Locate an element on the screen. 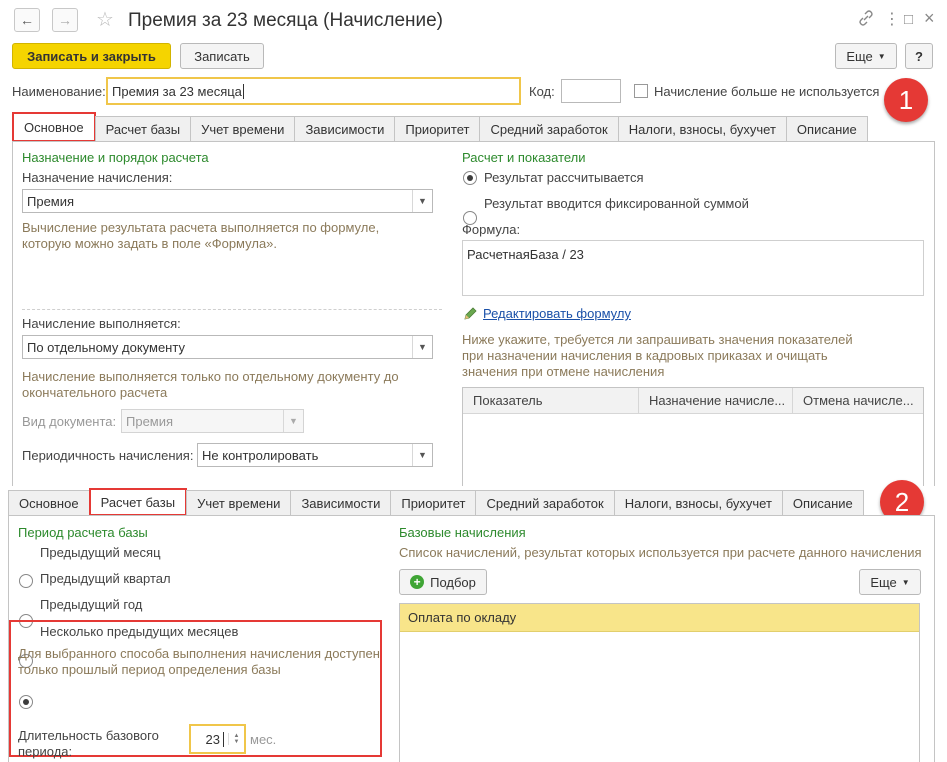  back-button: ← is located at coordinates (27, 20).